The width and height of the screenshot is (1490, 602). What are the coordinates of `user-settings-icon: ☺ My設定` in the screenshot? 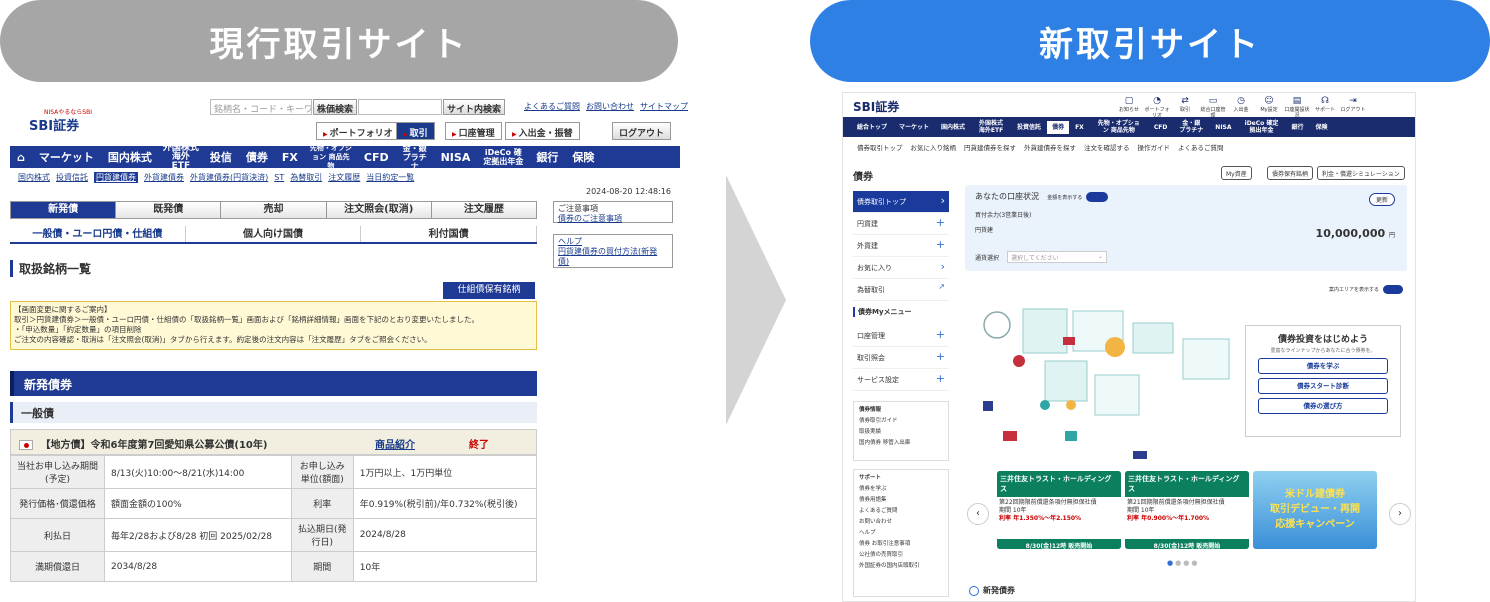 It's located at (1269, 107).